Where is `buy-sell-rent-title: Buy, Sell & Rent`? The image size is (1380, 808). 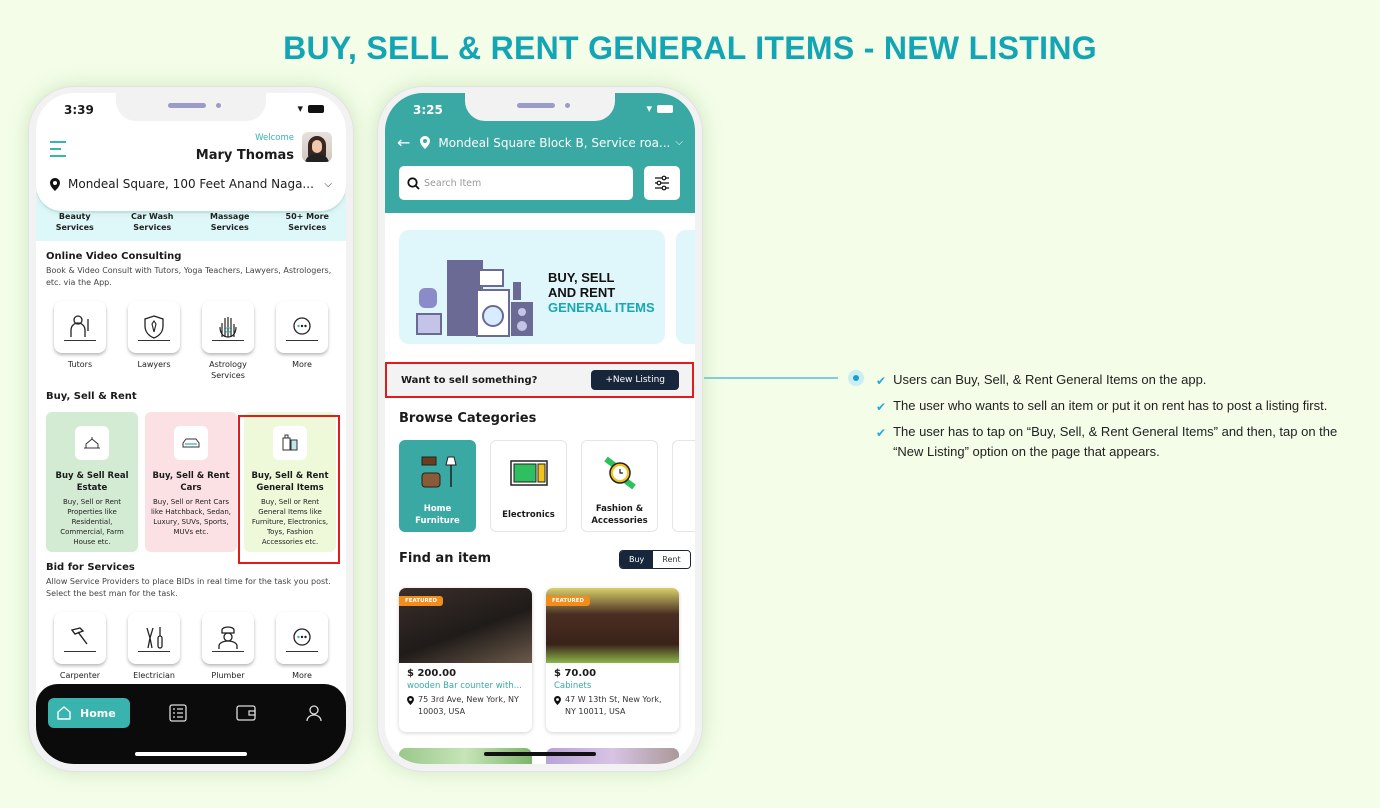 buy-sell-rent-title: Buy, Sell & Rent is located at coordinates (91, 396).